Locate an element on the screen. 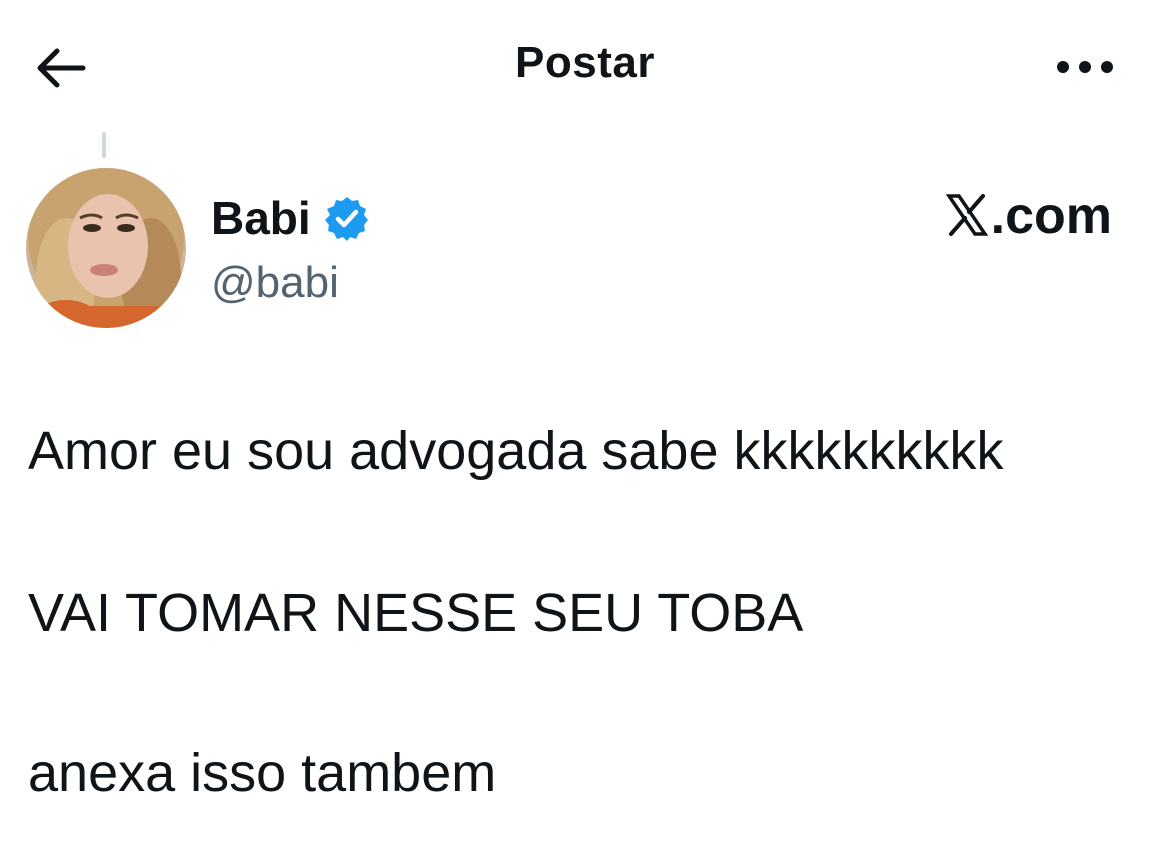 This screenshot has height=862, width=1170. author-name-row: Babi is located at coordinates (291, 218).